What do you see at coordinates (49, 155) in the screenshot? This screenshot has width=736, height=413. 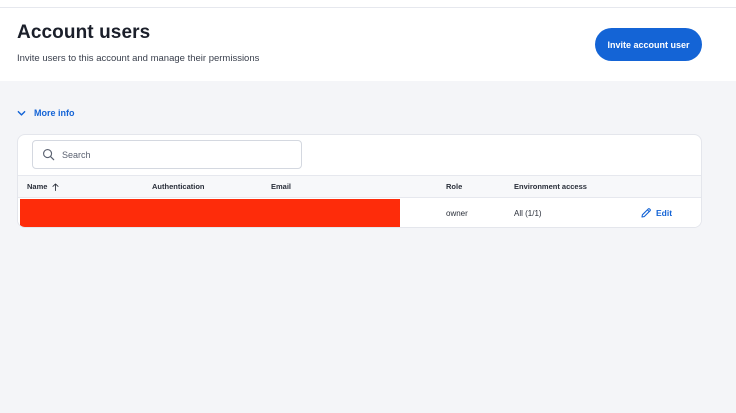 I see `search-icon` at bounding box center [49, 155].